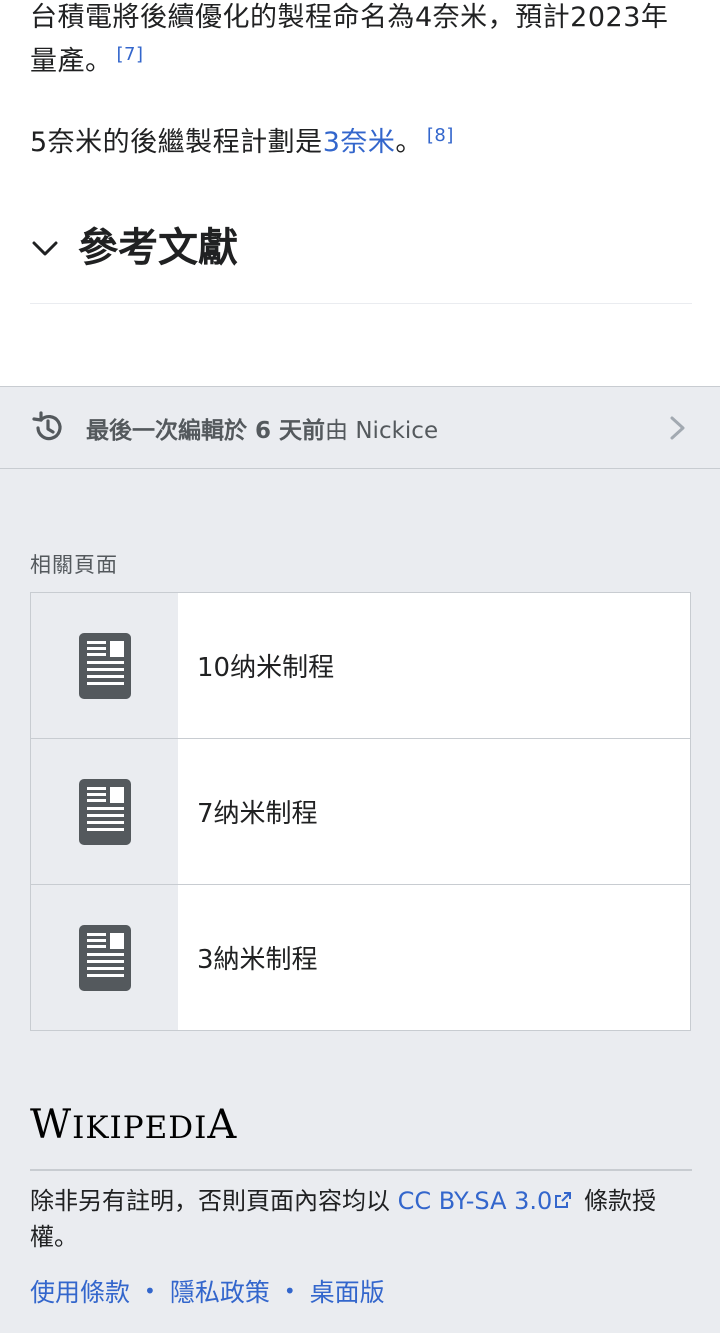 This screenshot has width=720, height=1333. I want to click on article-paragraph: 台積電將後續優化的製程命名為4奈米，預計2023年量產。 [7], so click(360, 42).